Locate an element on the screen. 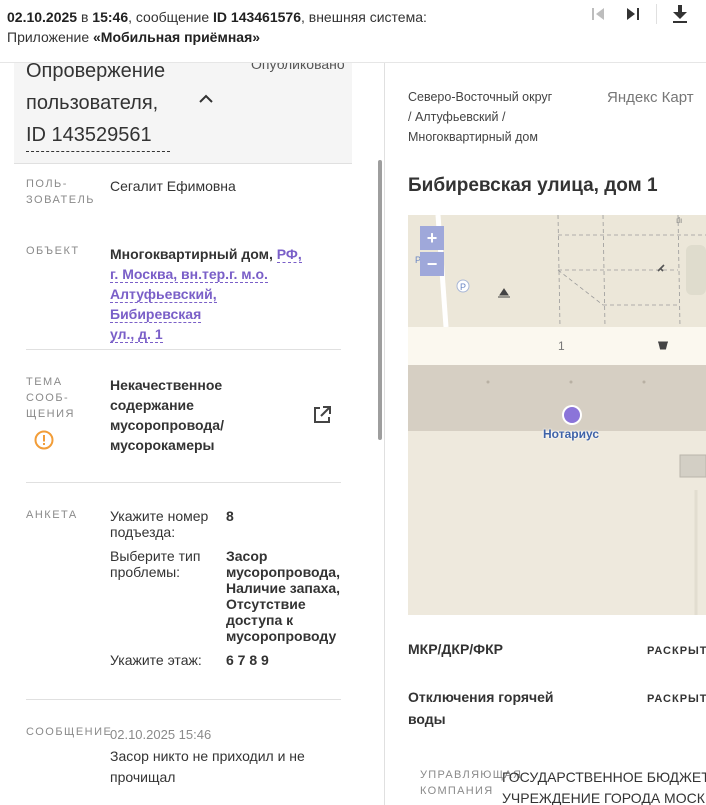  message-label: СООБЩЕНИЕ is located at coordinates (69, 732).